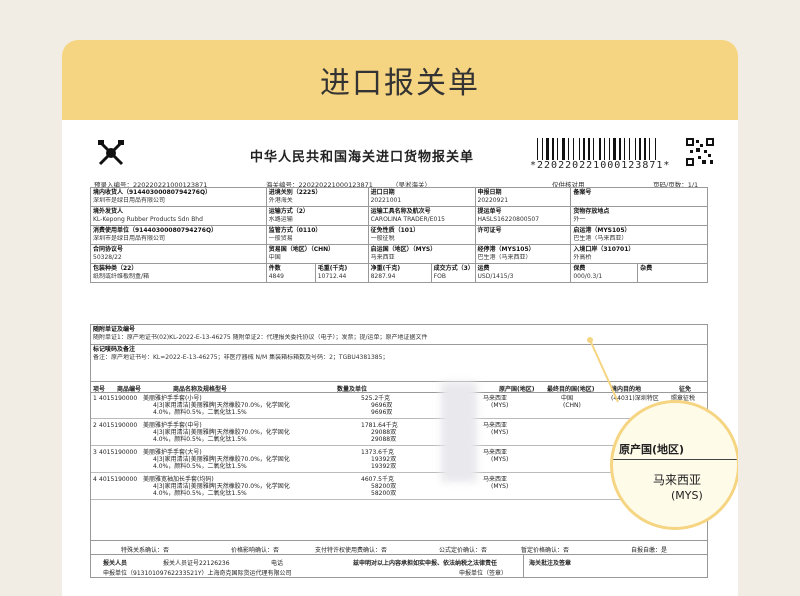 The width and height of the screenshot is (800, 596). Describe the element at coordinates (317, 254) in the screenshot. I see `trade-country-cell: 贸易国（地区）（CHN） 中国` at that location.